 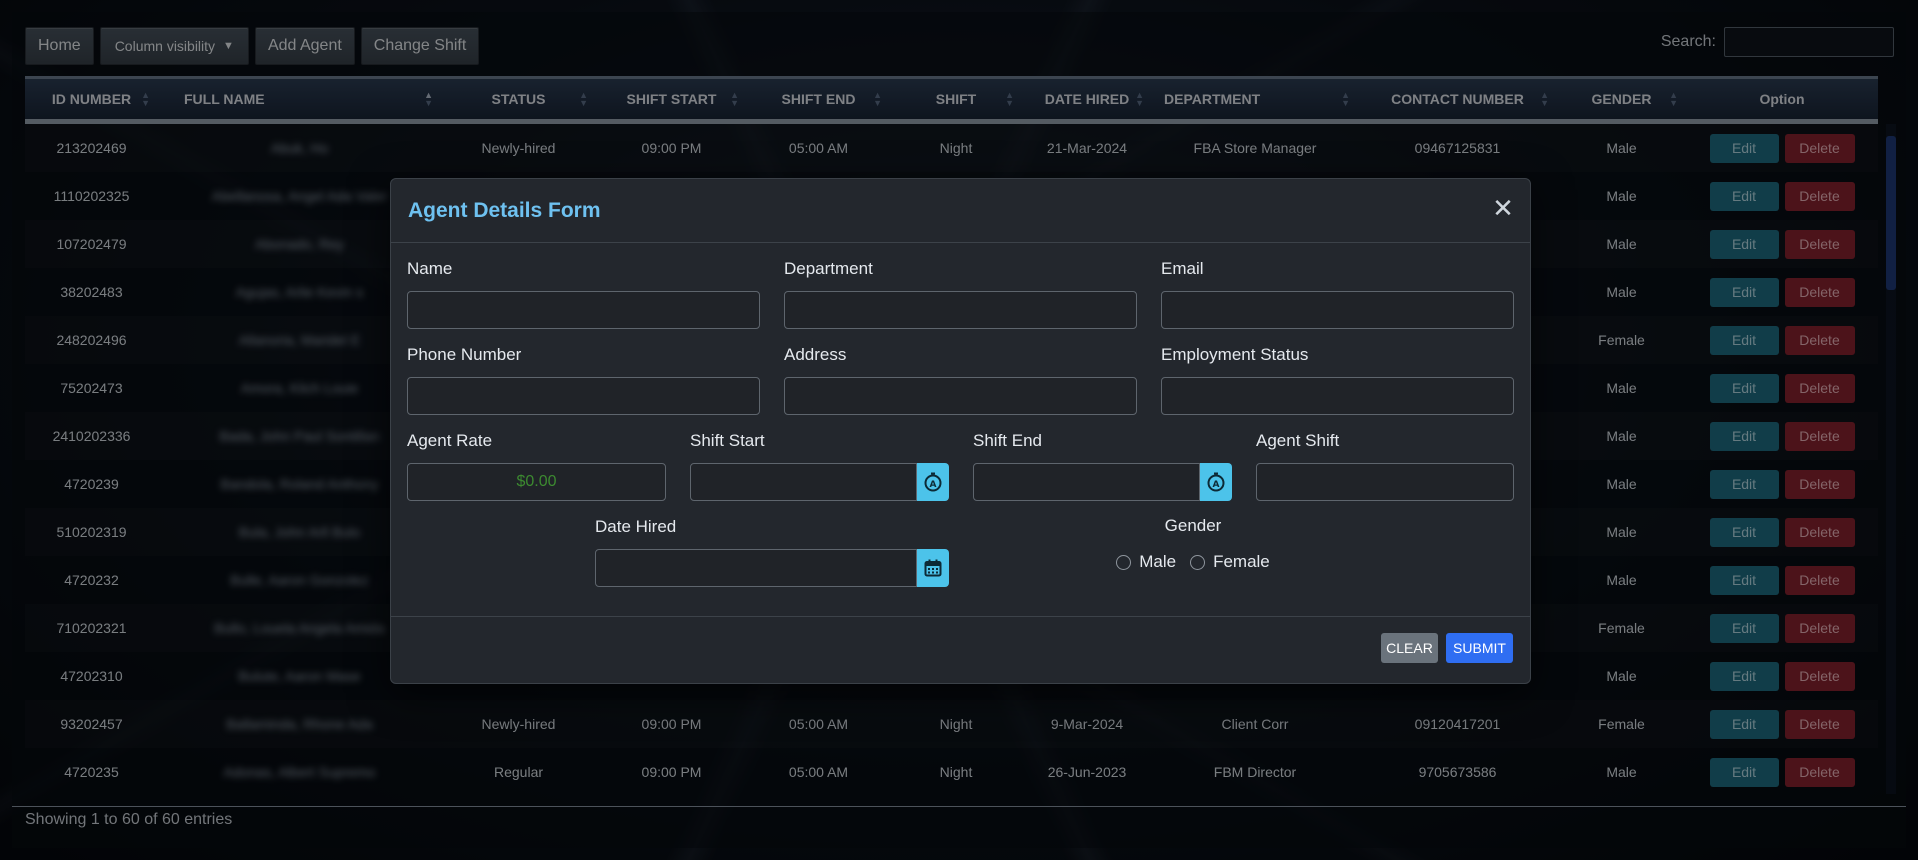 I want to click on address-field-group: Address, so click(x=960, y=380).